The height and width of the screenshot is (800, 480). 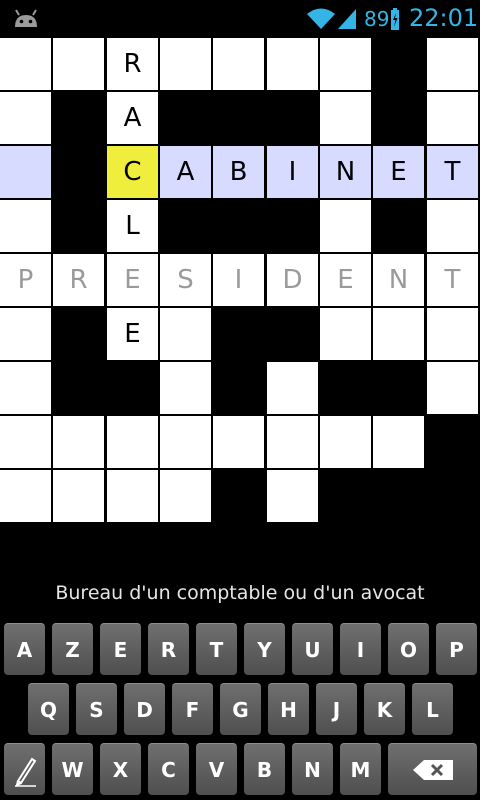 I want to click on key-label: X, so click(x=120, y=769).